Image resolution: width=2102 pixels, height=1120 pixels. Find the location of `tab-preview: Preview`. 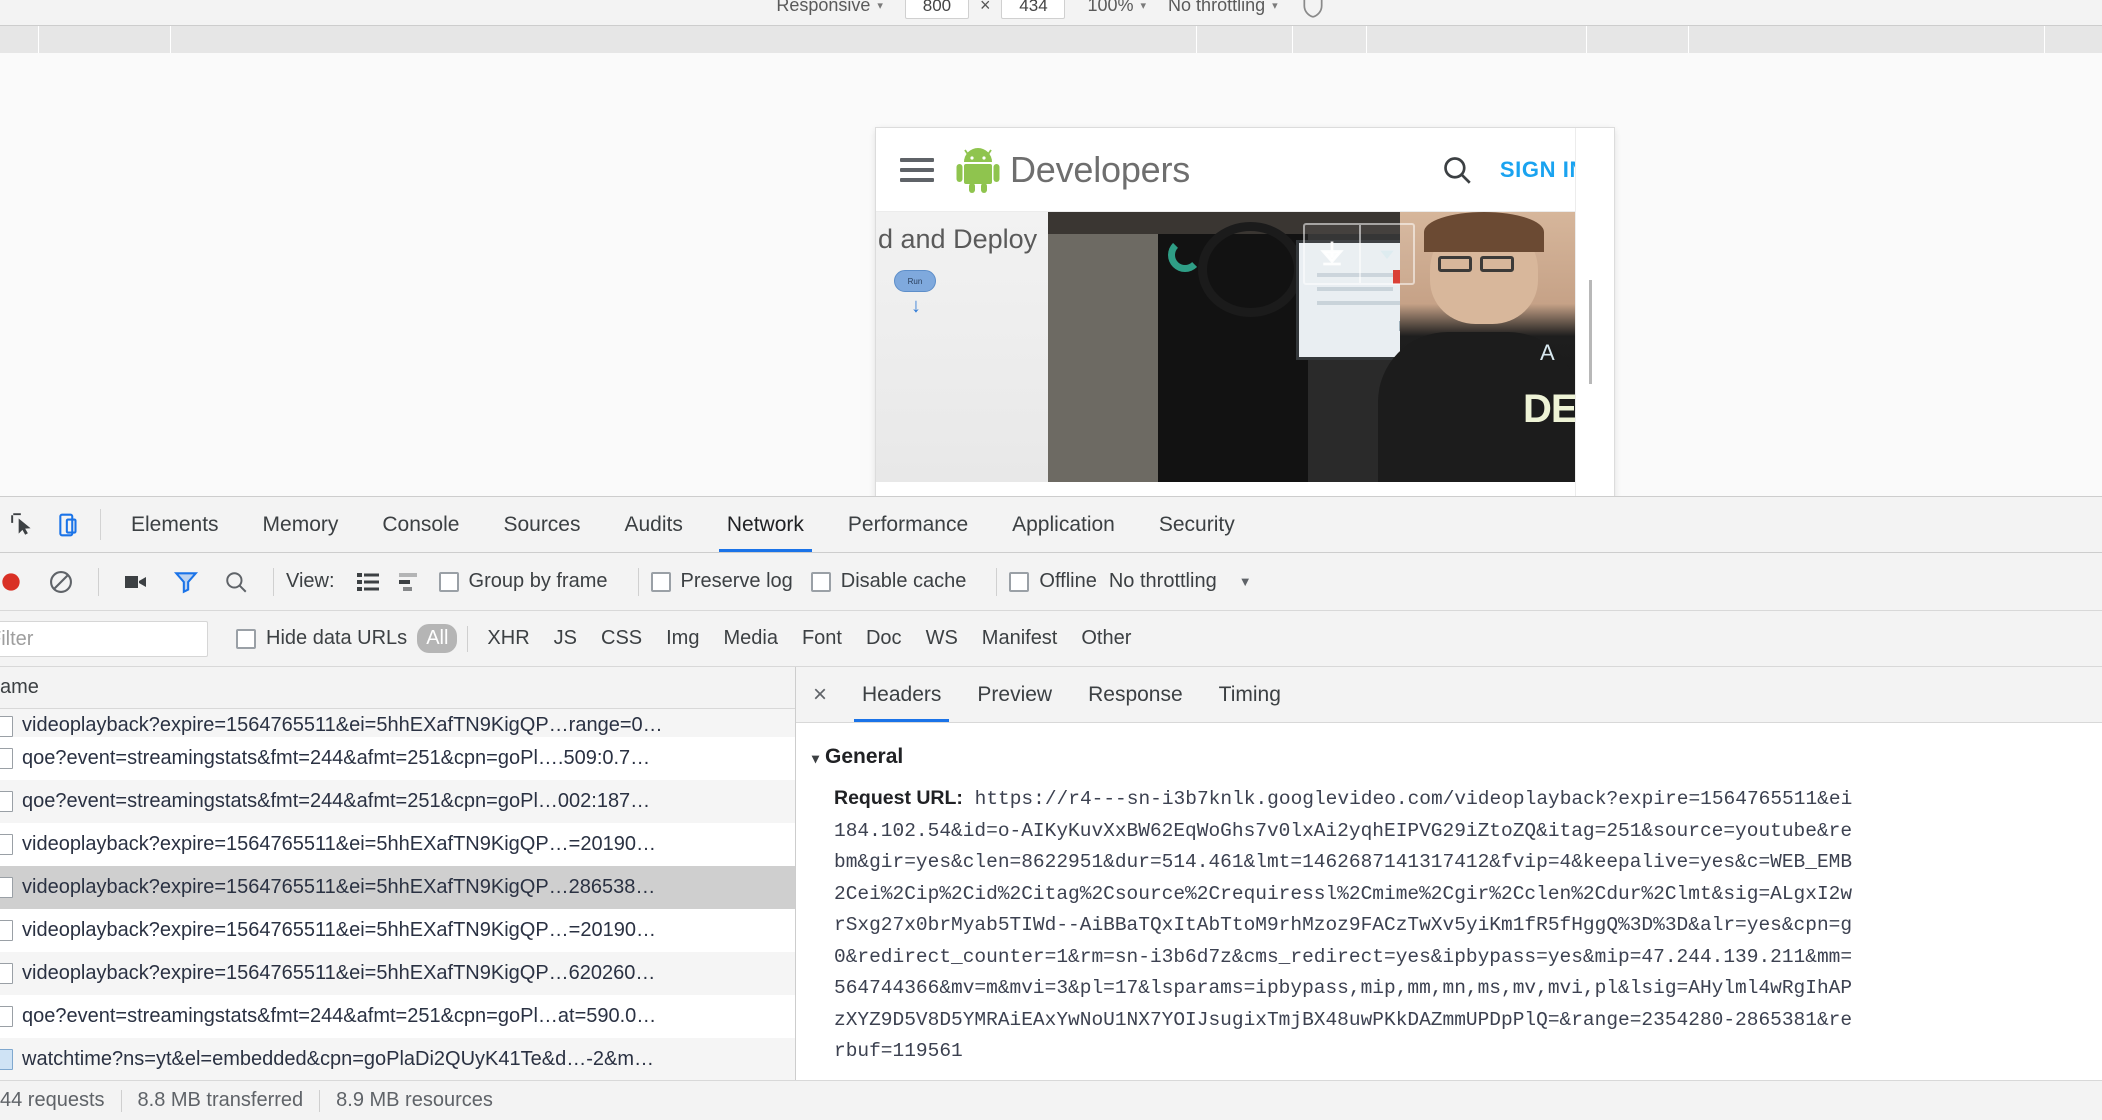

tab-preview: Preview is located at coordinates (1014, 694).